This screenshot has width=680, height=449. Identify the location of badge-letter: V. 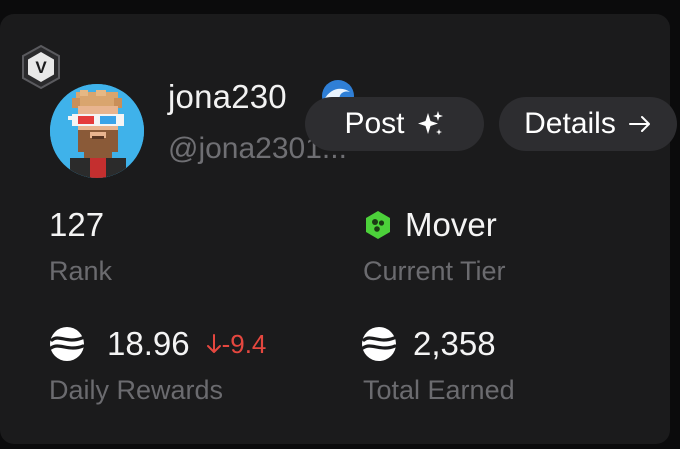
(41, 67).